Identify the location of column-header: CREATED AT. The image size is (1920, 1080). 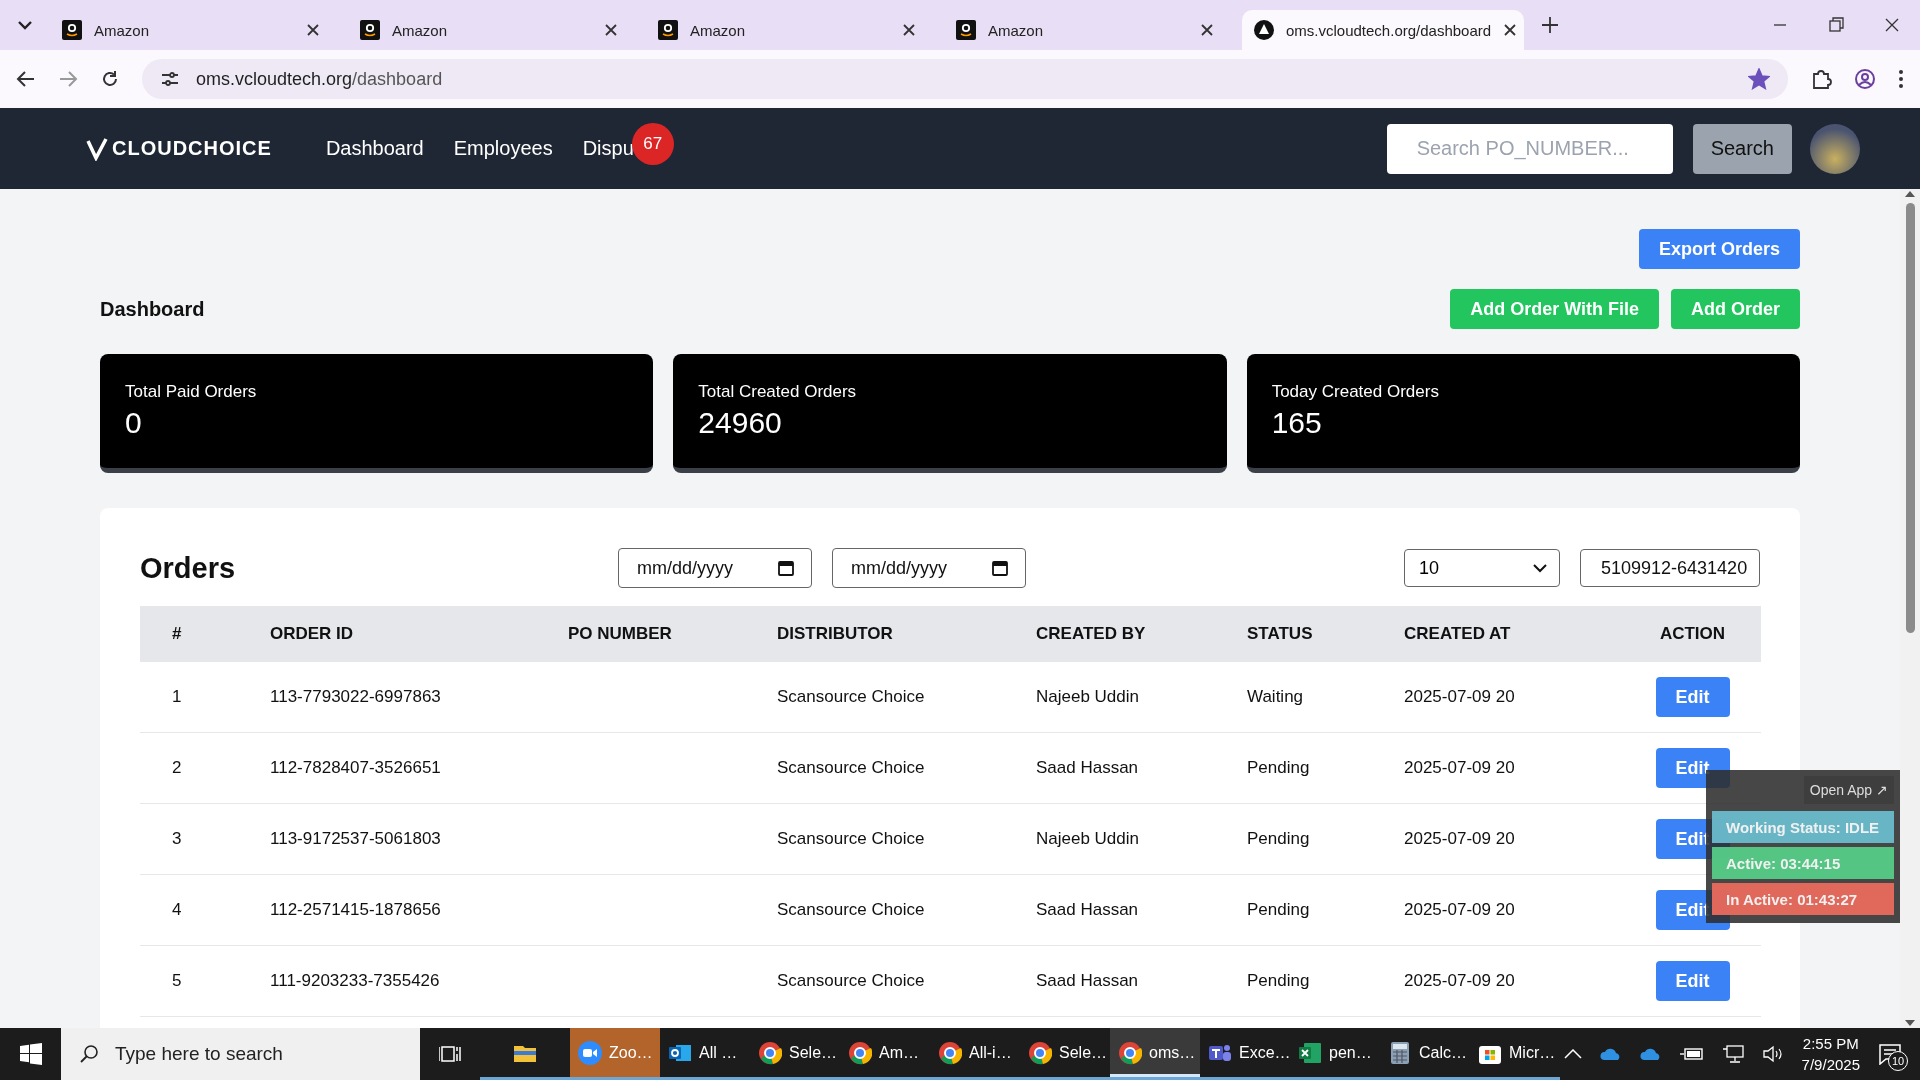
(1514, 634).